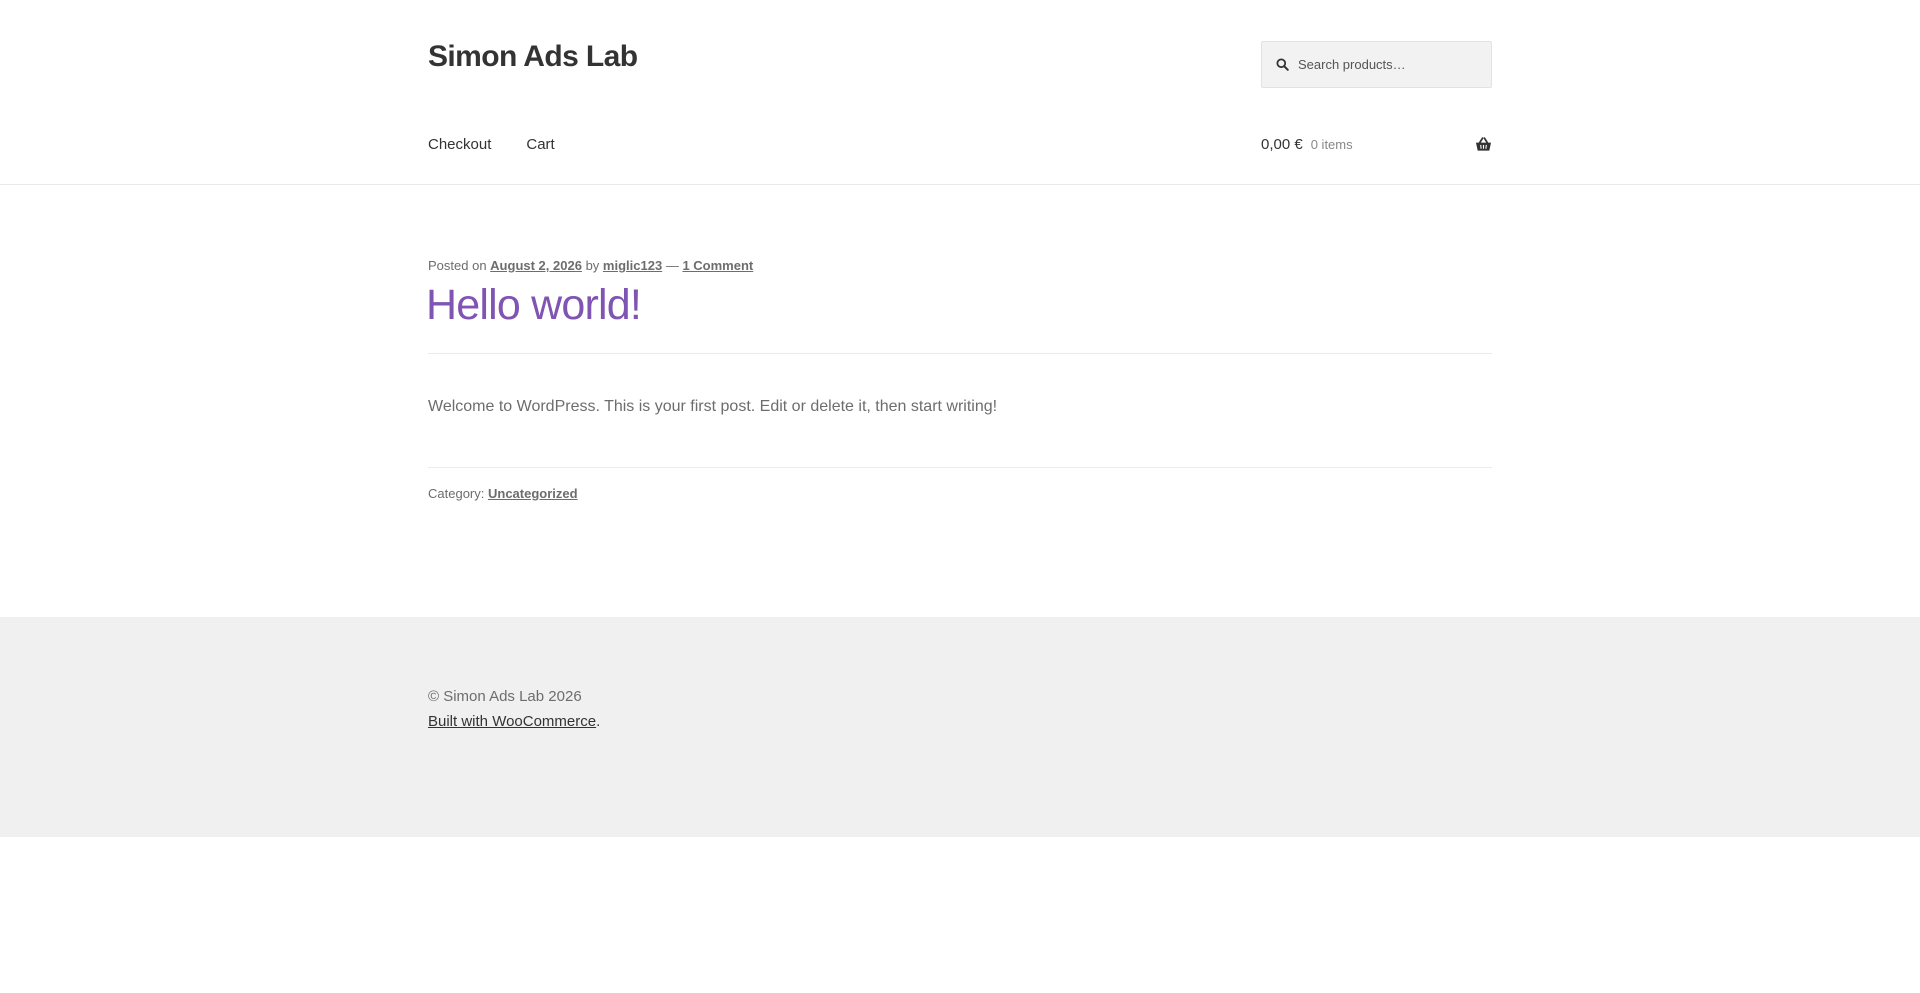  I want to click on footer-credit: Built with WooCommerce., so click(514, 721).